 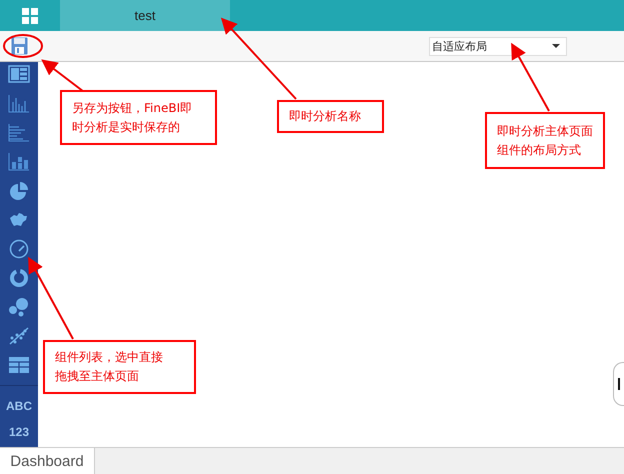 What do you see at coordinates (325, 116) in the screenshot?
I see `callout-text: 即时分析名称` at bounding box center [325, 116].